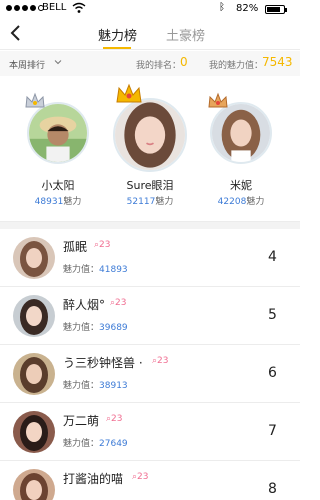  Describe the element at coordinates (58, 185) in the screenshot. I see `podium-name: 小太阳` at that location.